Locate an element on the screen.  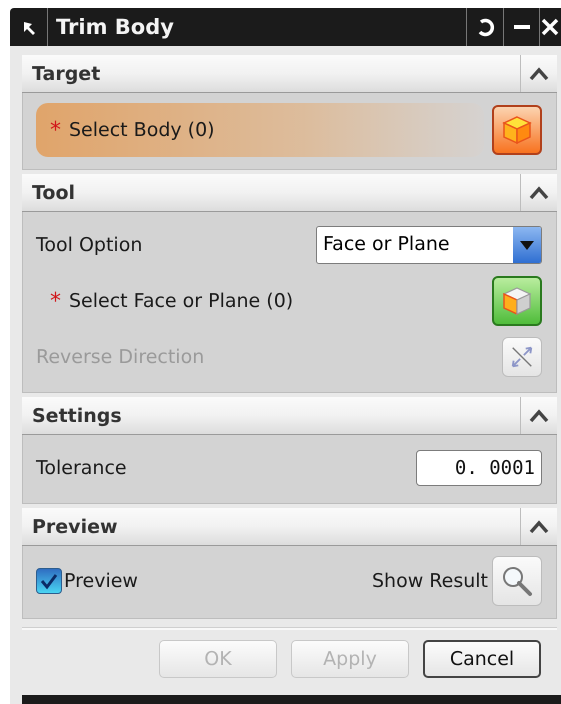
show-result-button is located at coordinates (517, 581).